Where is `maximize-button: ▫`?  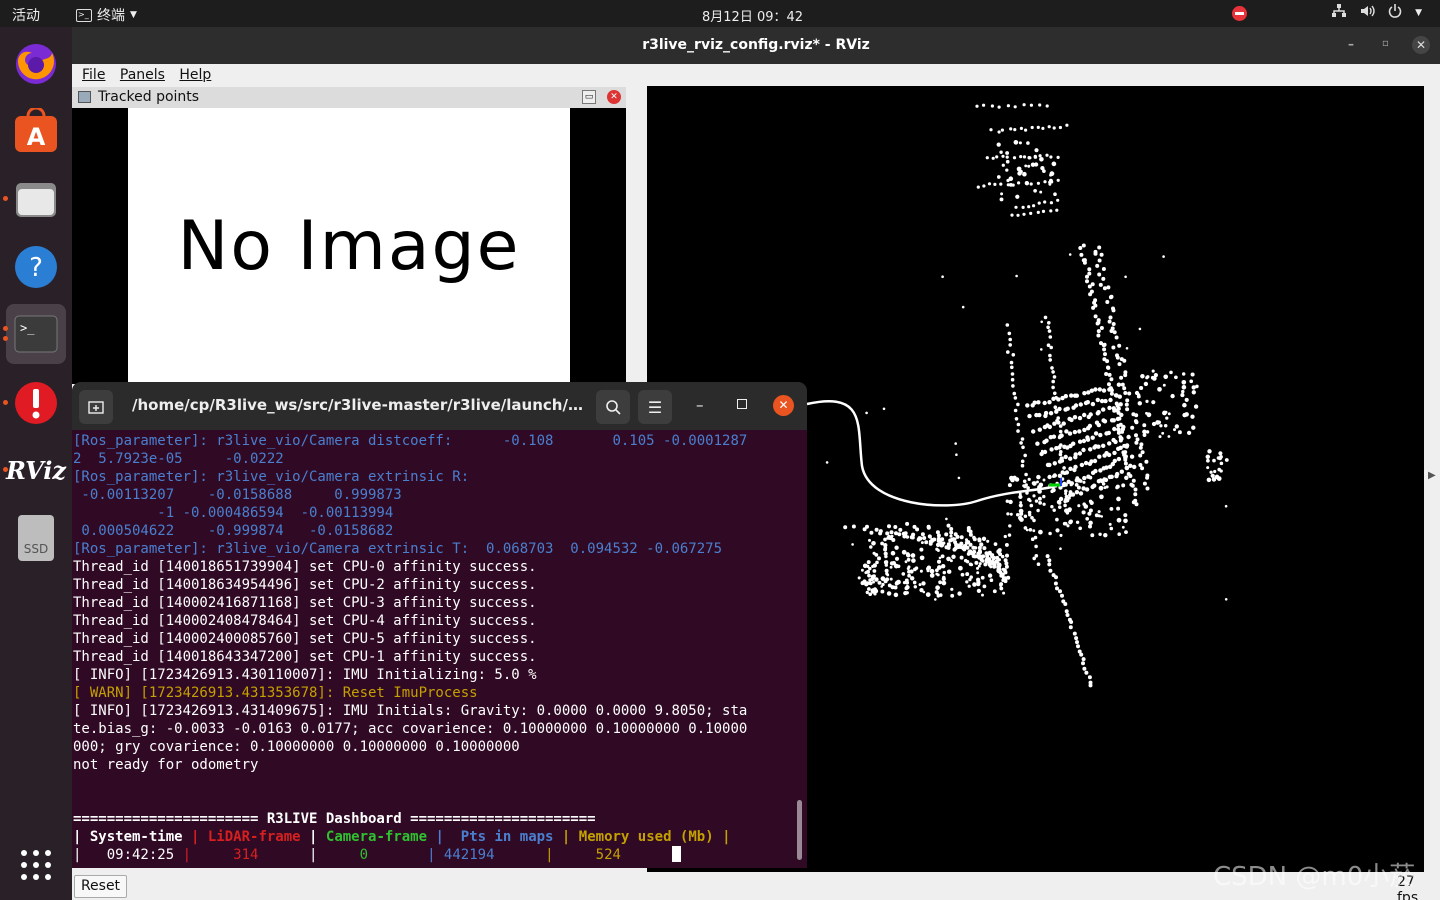
maximize-button: ▫ is located at coordinates (1385, 43).